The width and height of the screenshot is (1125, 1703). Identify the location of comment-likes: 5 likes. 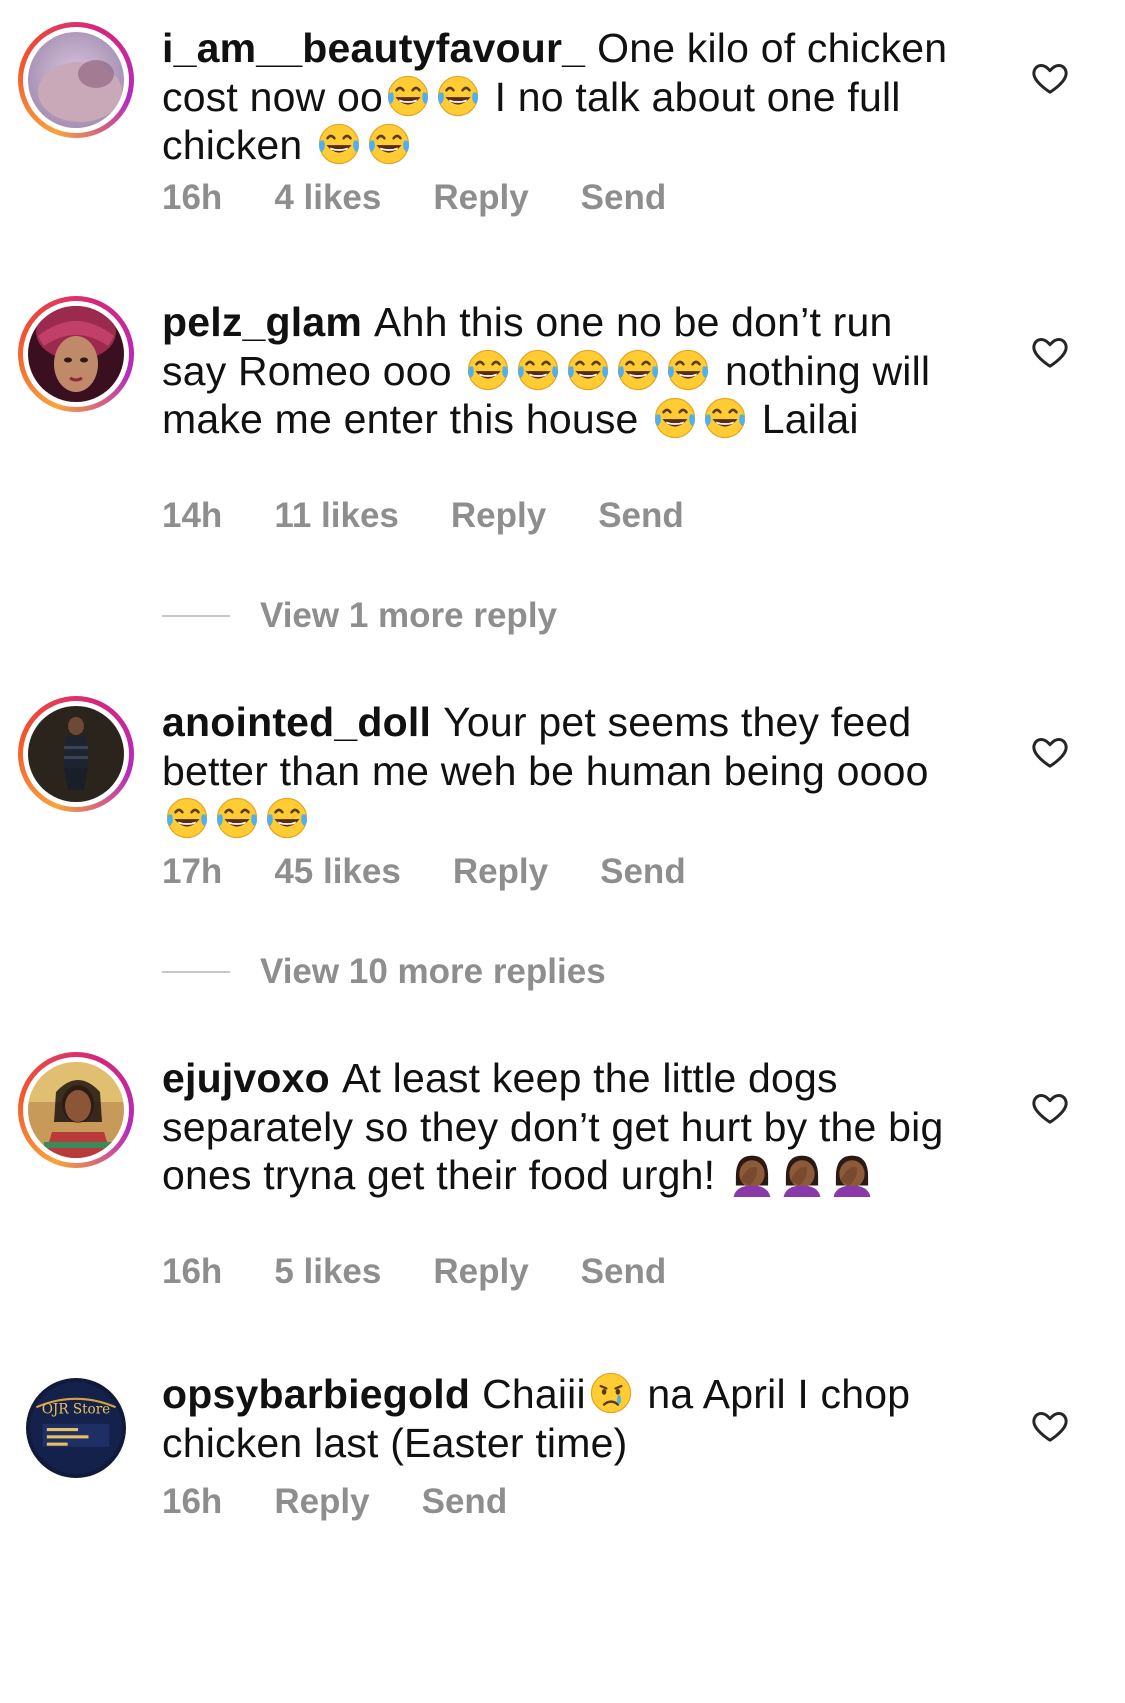
(327, 1272).